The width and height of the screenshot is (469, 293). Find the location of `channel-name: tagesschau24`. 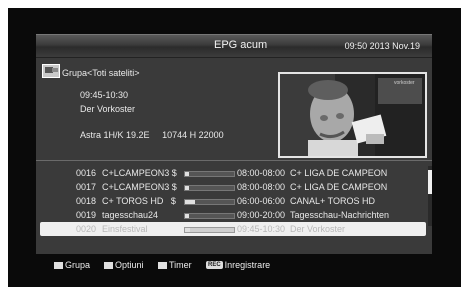

channel-name: tagesschau24 is located at coordinates (130, 215).